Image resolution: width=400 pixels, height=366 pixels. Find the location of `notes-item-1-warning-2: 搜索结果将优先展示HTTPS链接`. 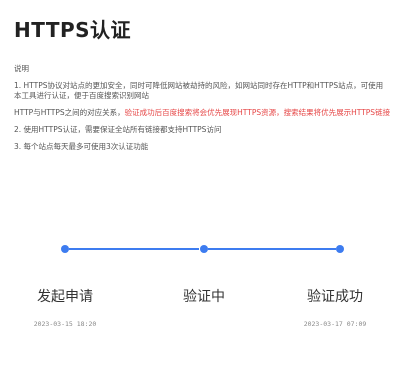

notes-item-1-warning-2: 搜索结果将优先展示HTTPS链接 is located at coordinates (337, 112).